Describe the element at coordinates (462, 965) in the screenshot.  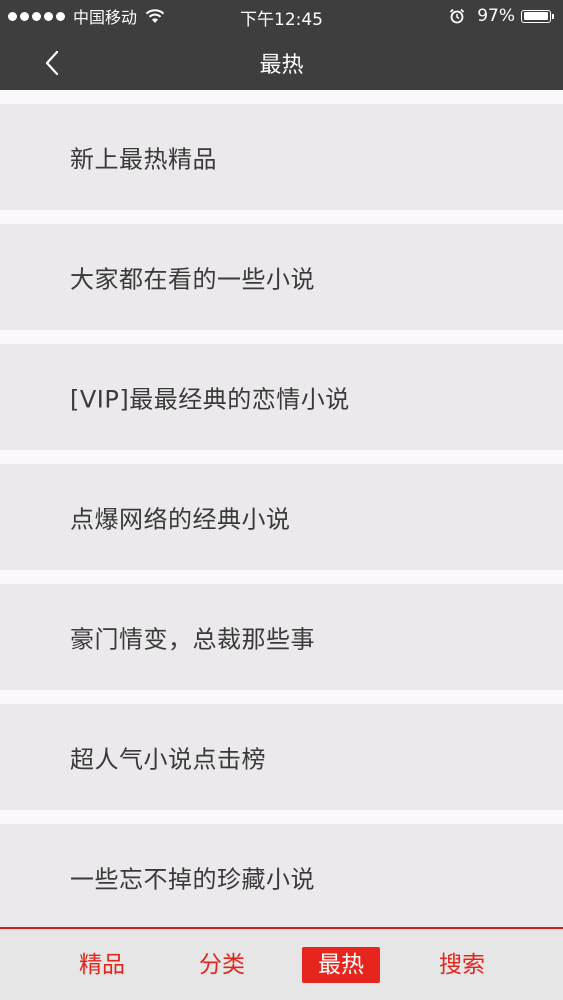
I see `tab-search: 搜索` at that location.